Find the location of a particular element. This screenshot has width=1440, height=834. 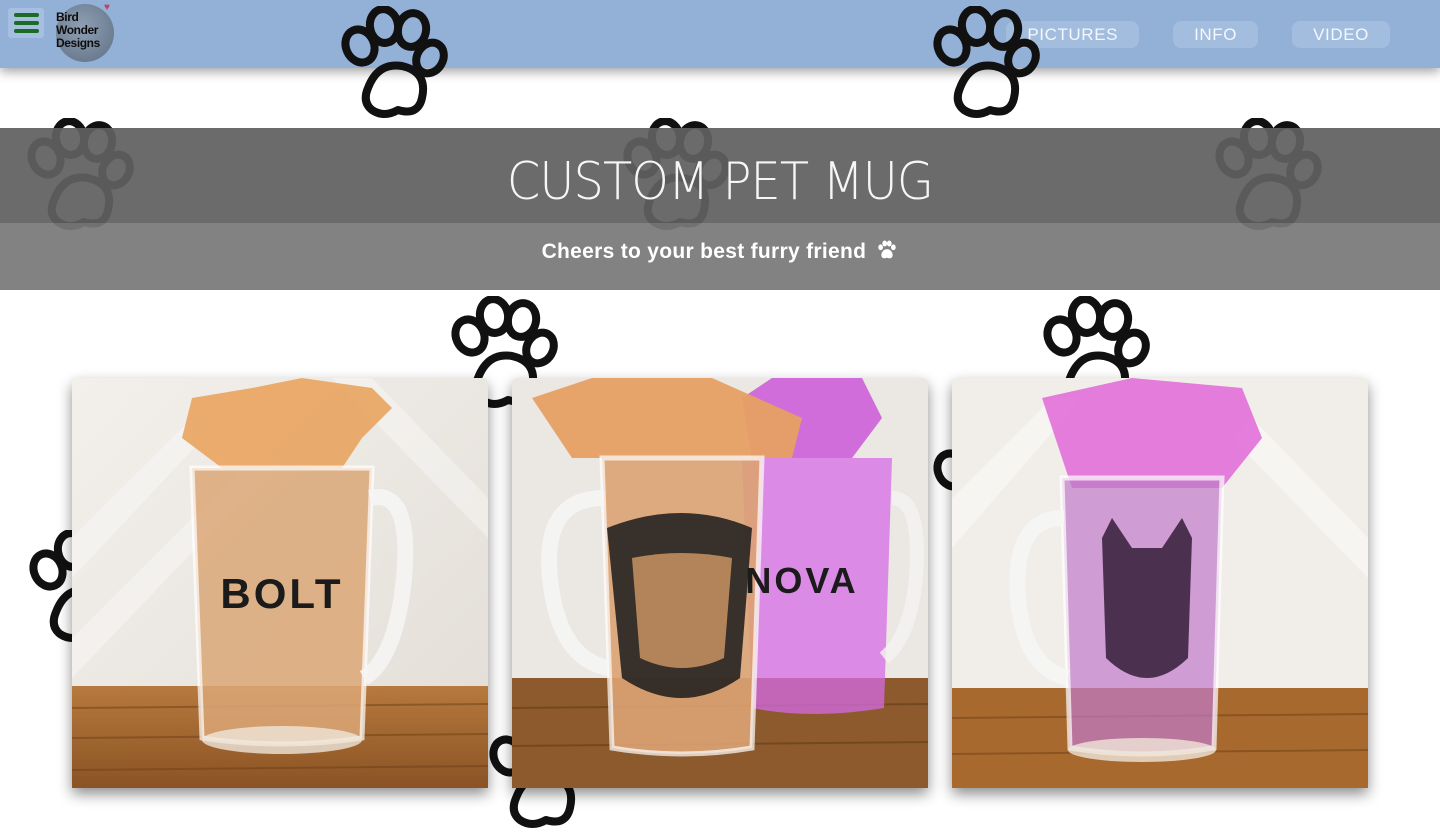

svg-text: BOLT is located at coordinates (281, 593).